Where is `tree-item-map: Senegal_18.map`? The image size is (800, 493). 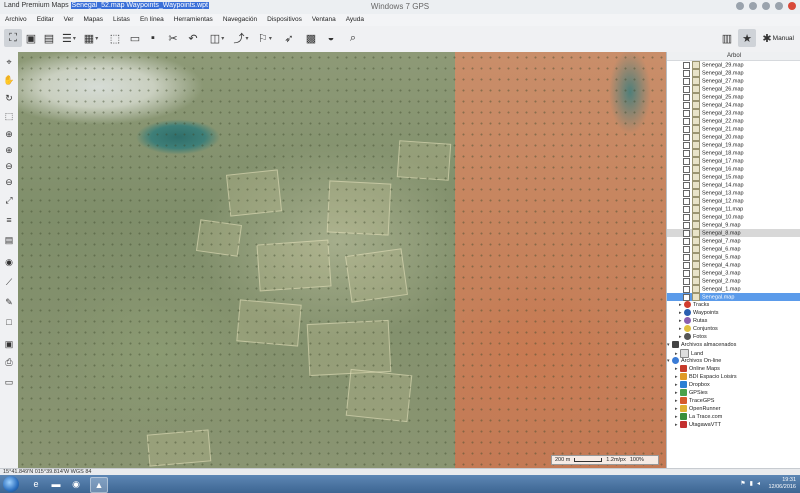
tree-item-map: Senegal_18.map is located at coordinates (733, 153).